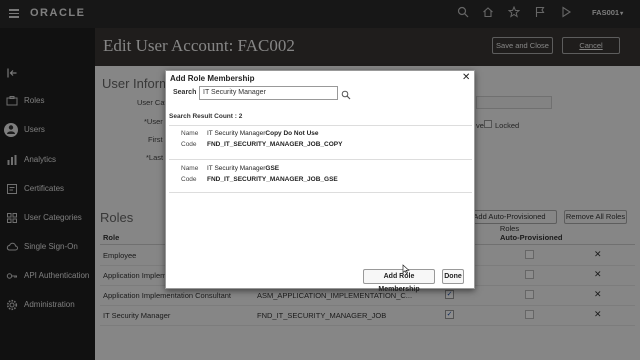 The width and height of the screenshot is (640, 360). Describe the element at coordinates (212, 78) in the screenshot. I see `dialog-title: Add Role Membership` at that location.